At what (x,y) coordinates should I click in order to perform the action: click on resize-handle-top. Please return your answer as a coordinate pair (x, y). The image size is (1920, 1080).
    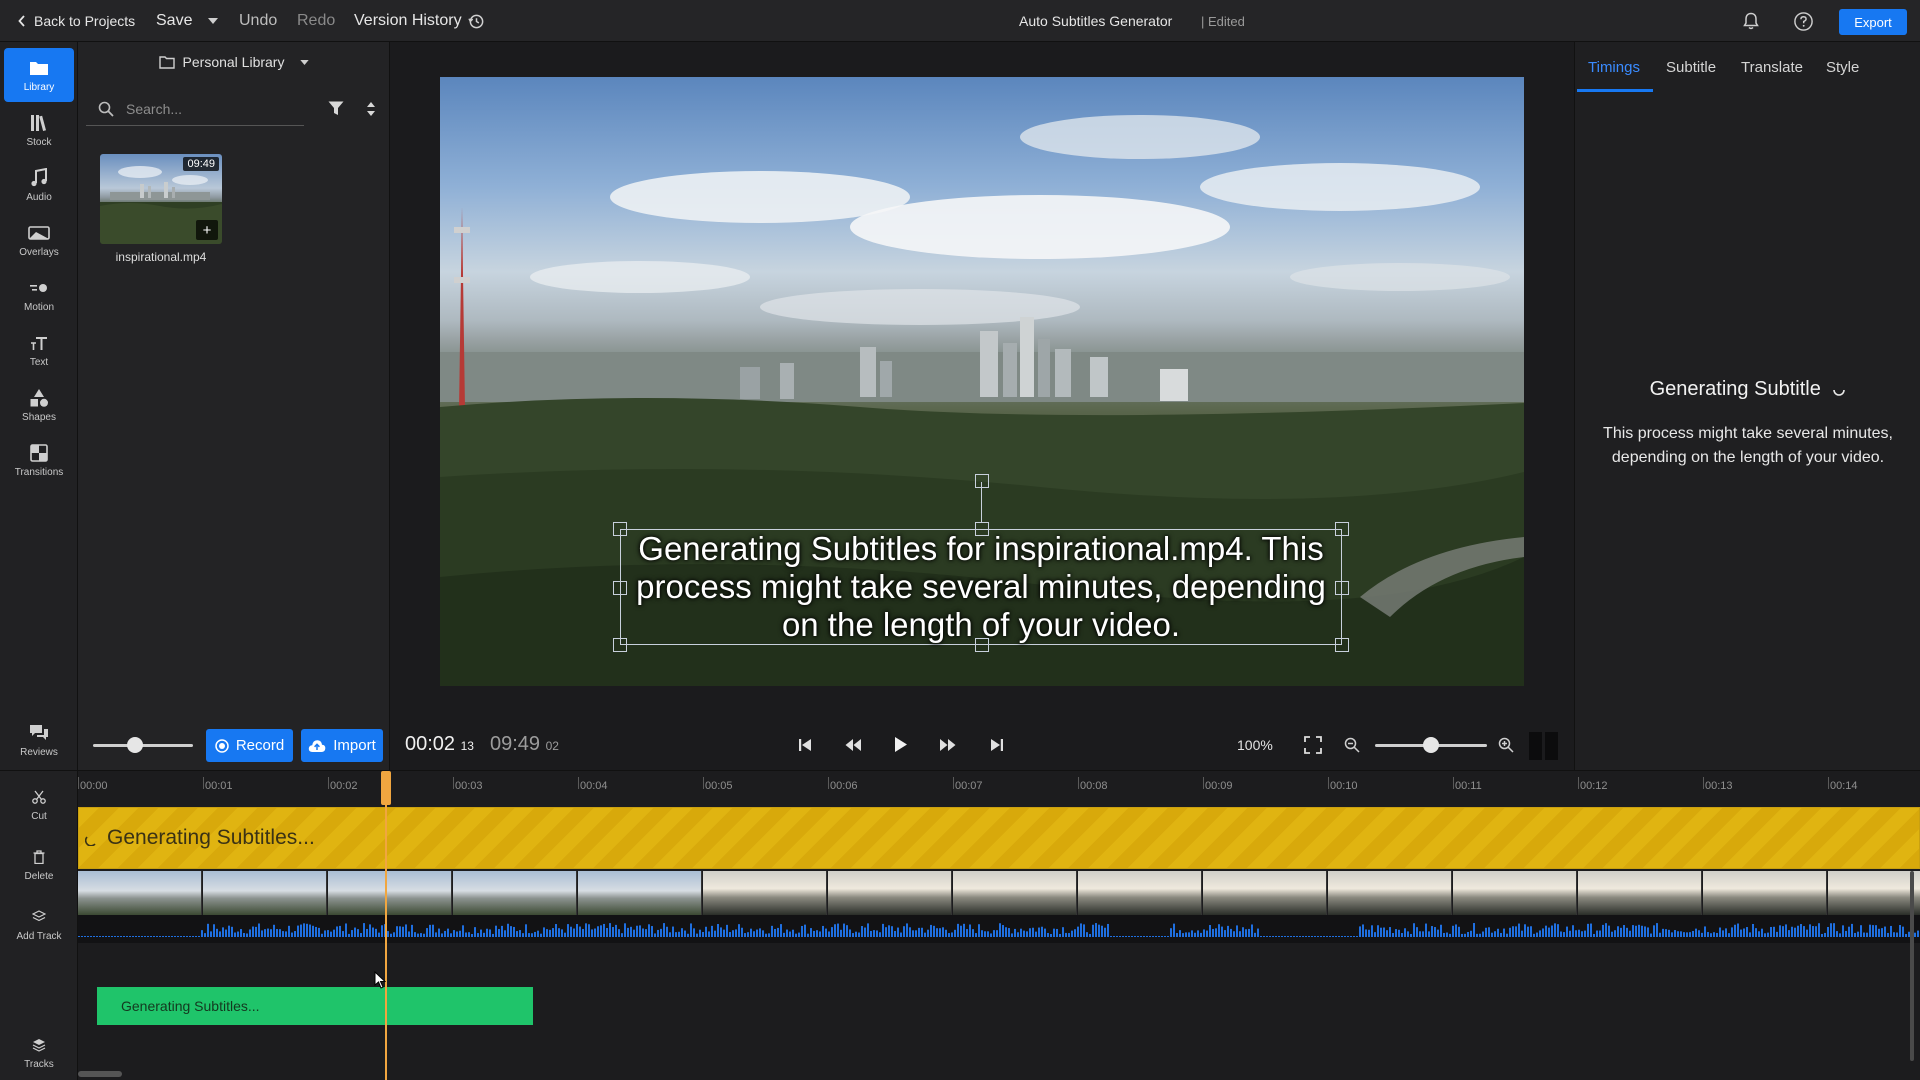
    Looking at the image, I should click on (982, 529).